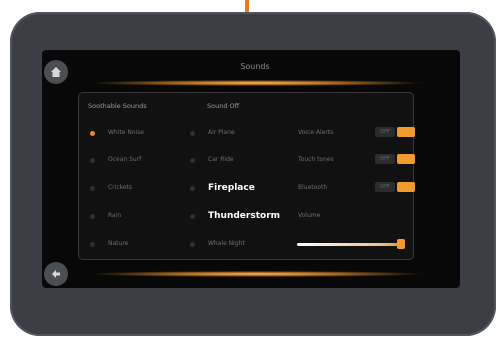  What do you see at coordinates (316, 159) in the screenshot?
I see `touch-tones-label: Touch tones` at bounding box center [316, 159].